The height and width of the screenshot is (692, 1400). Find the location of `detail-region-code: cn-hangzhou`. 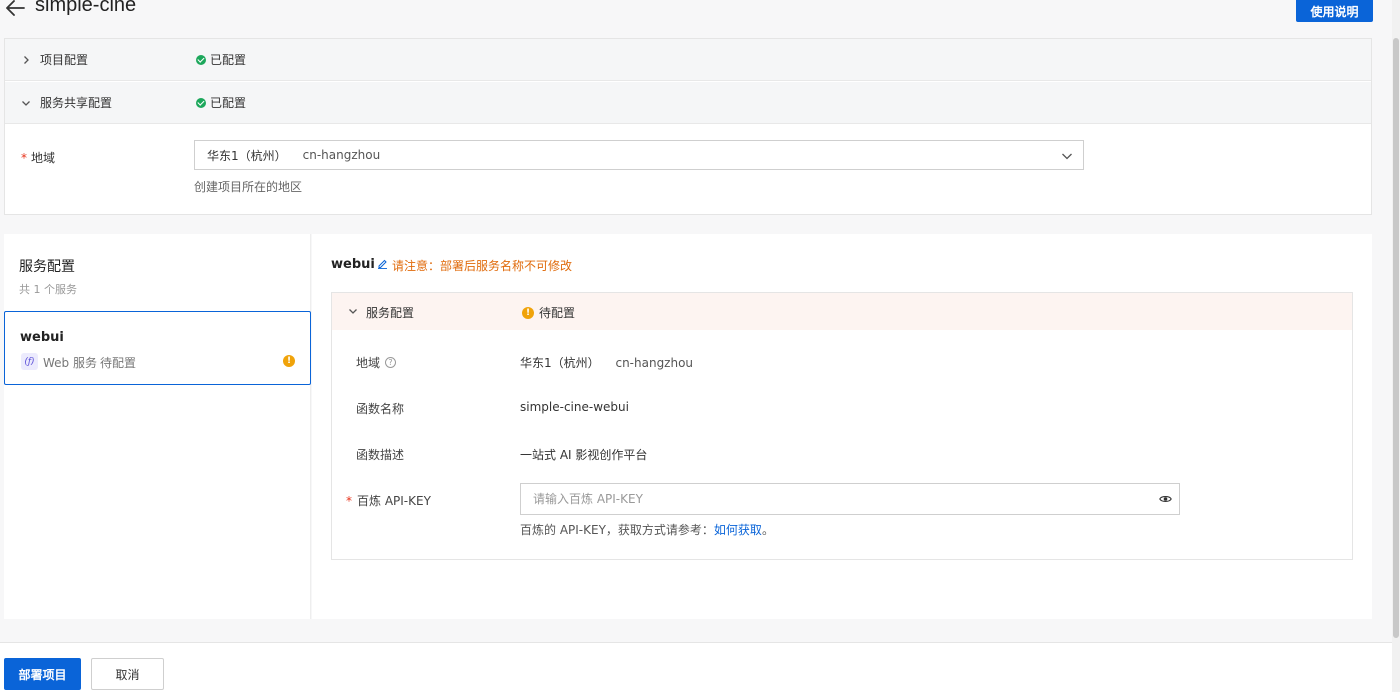

detail-region-code: cn-hangzhou is located at coordinates (654, 363).